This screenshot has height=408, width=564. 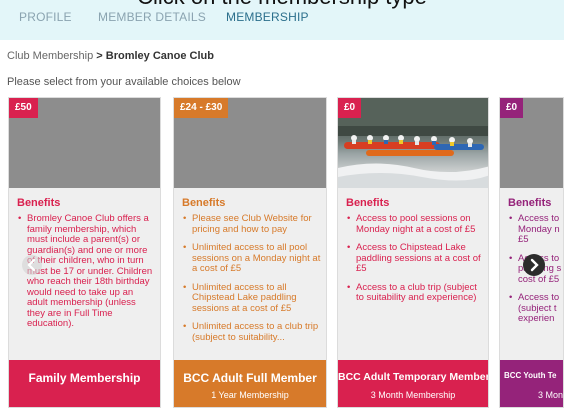 I want to click on breadcrumb: Club Membership > Bromley Canoe Club, so click(x=110, y=56).